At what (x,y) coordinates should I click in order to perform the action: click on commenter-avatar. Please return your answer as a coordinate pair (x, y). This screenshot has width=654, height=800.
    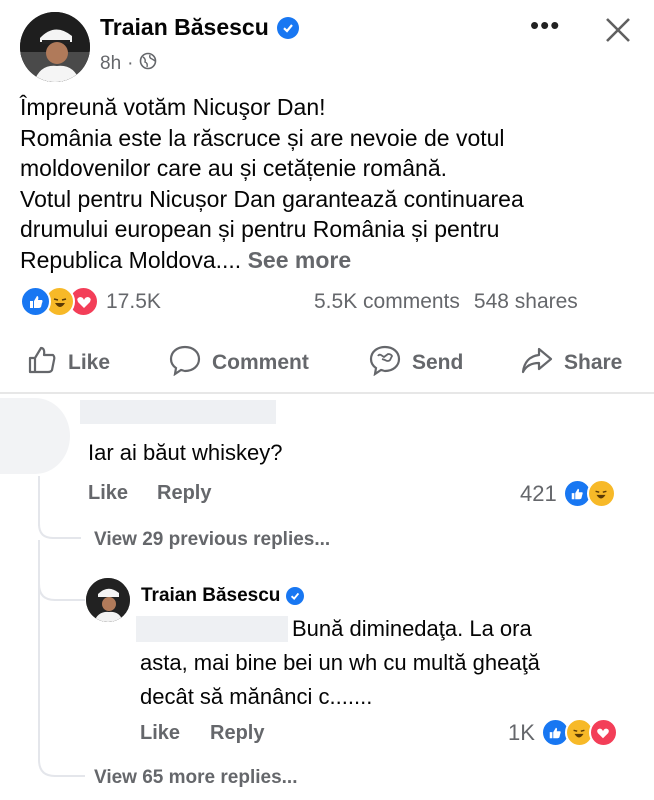
    Looking at the image, I should click on (35, 436).